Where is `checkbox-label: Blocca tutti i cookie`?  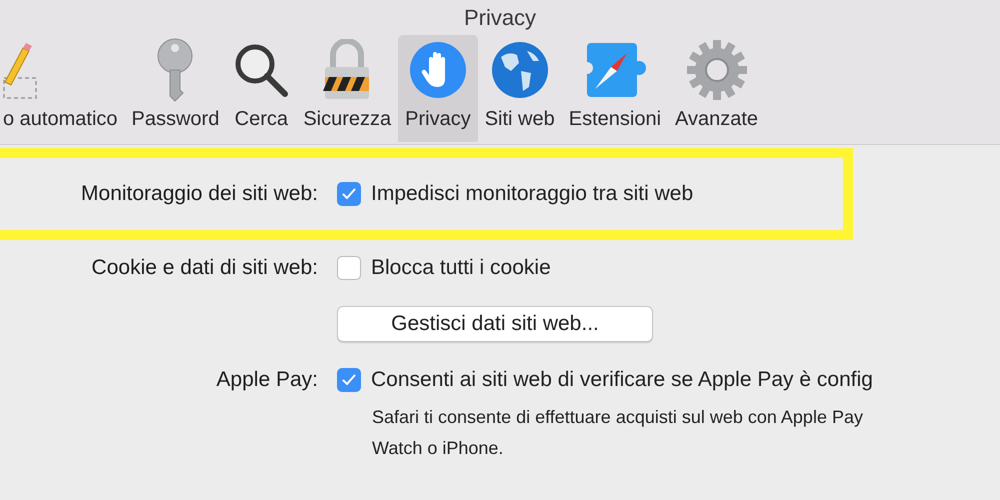 checkbox-label: Blocca tutti i cookie is located at coordinates (461, 268).